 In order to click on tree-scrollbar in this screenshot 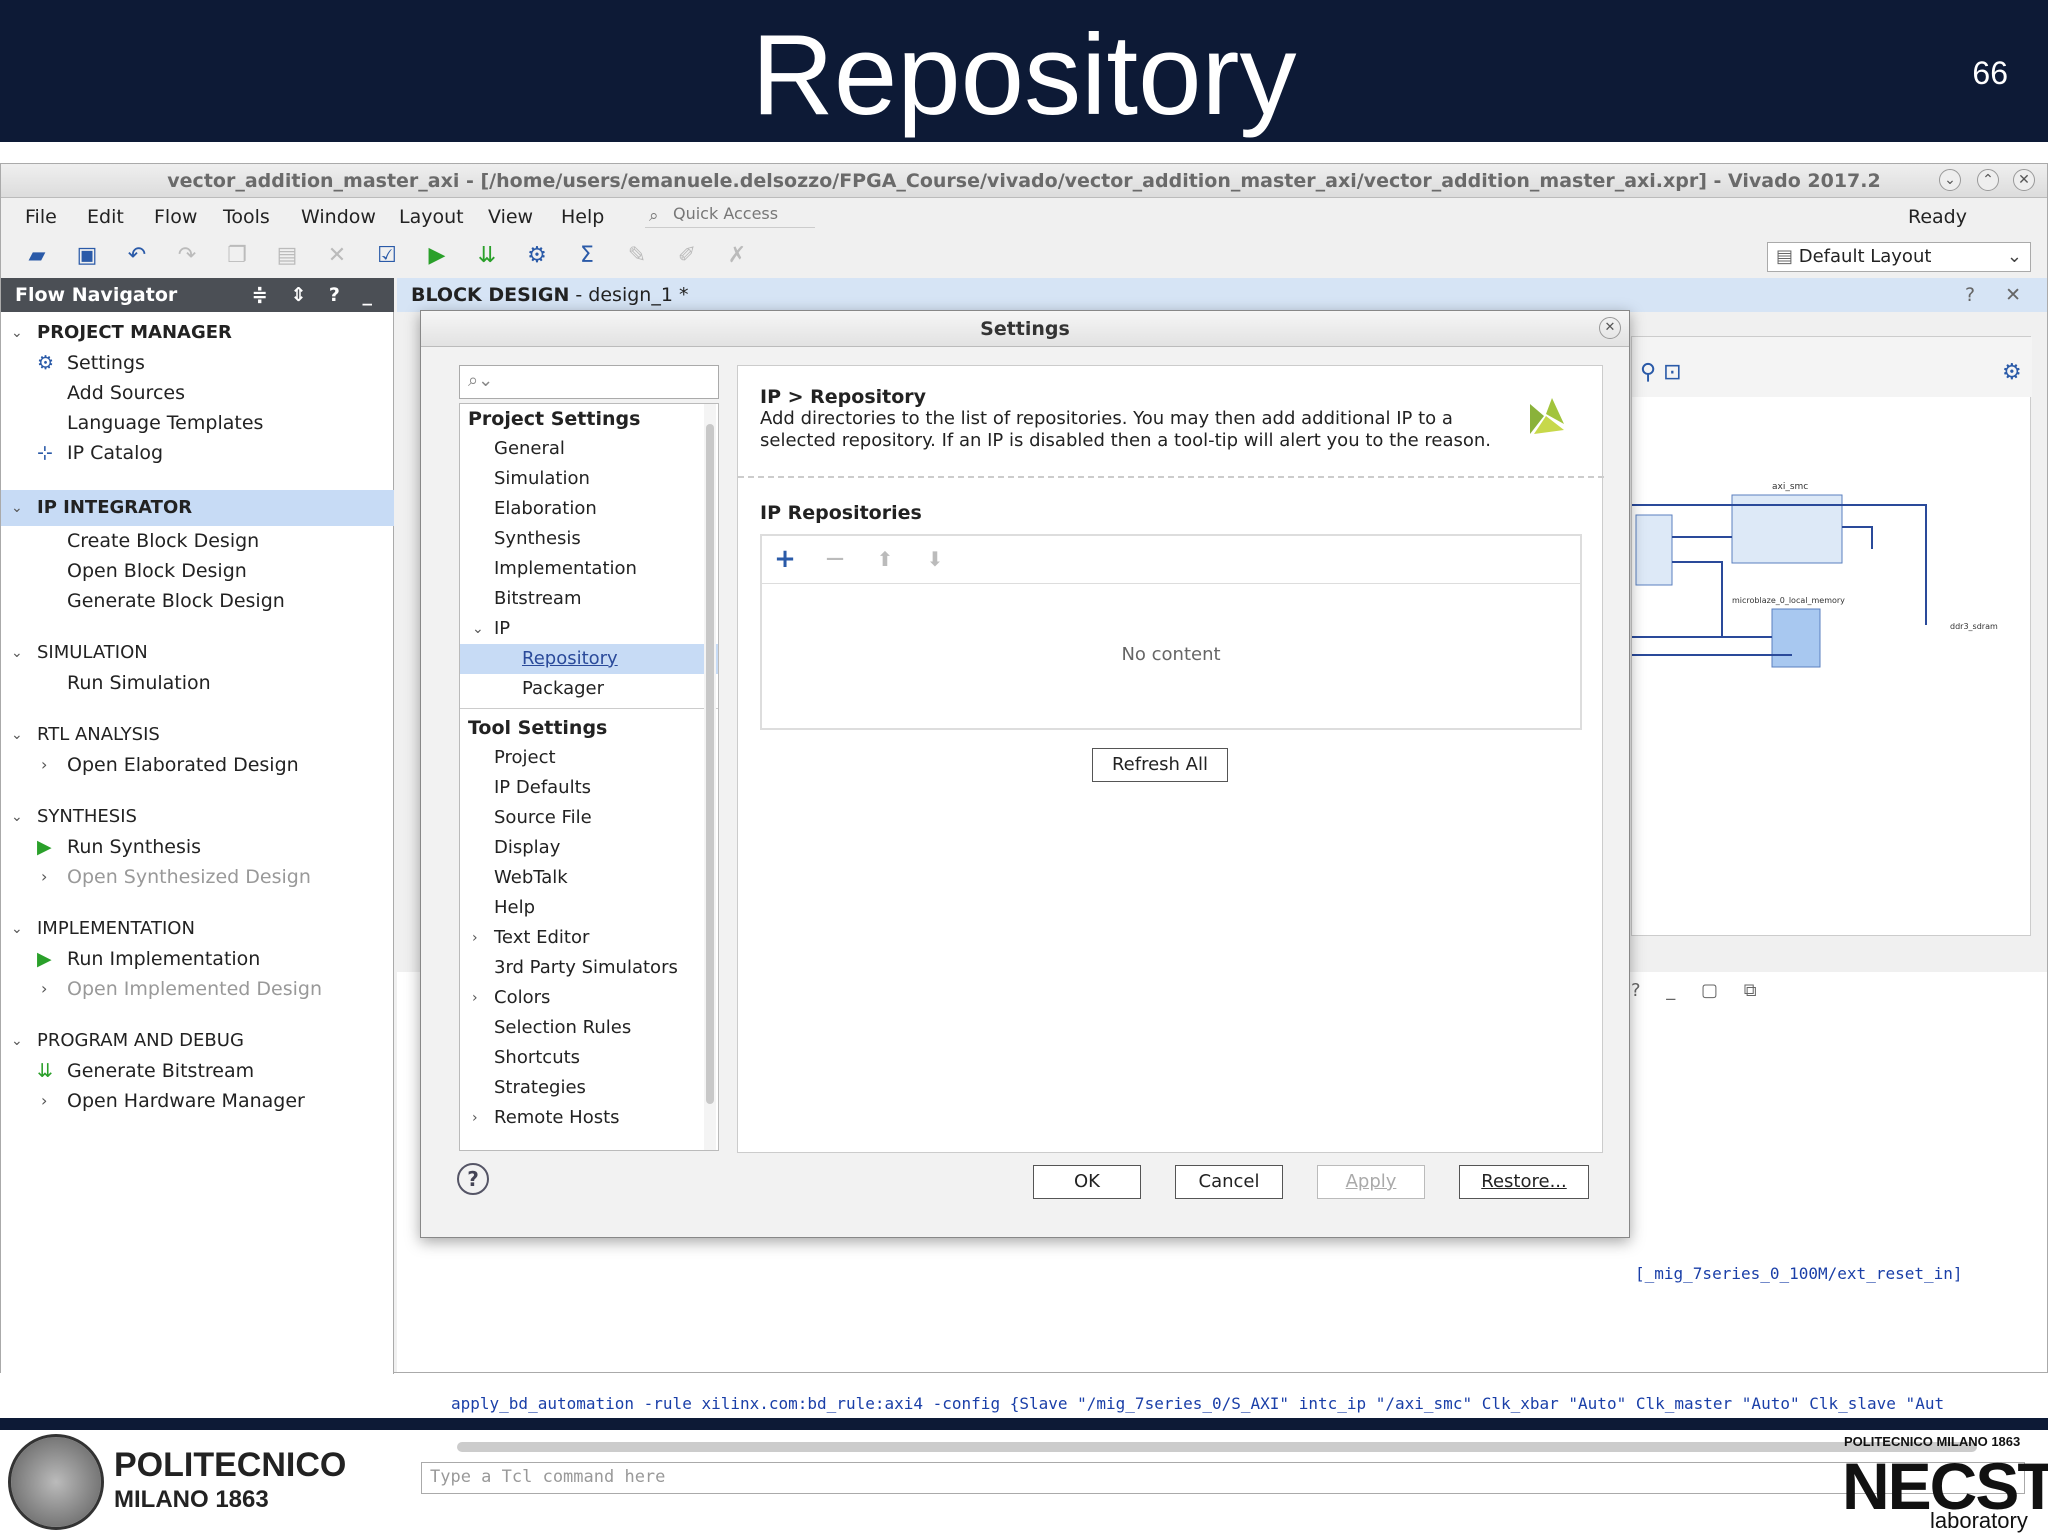, I will do `click(710, 777)`.